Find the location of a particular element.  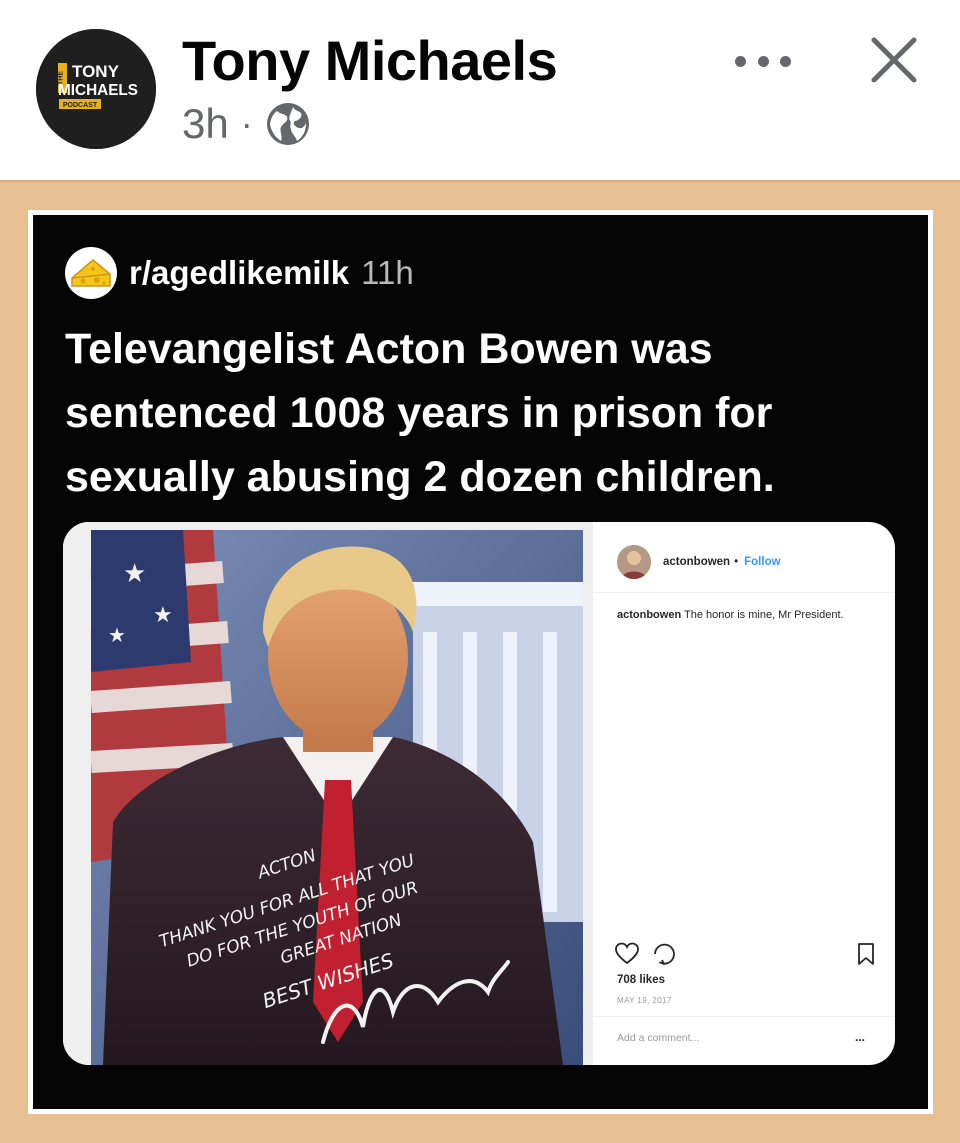

ig-actions is located at coordinates (744, 953).